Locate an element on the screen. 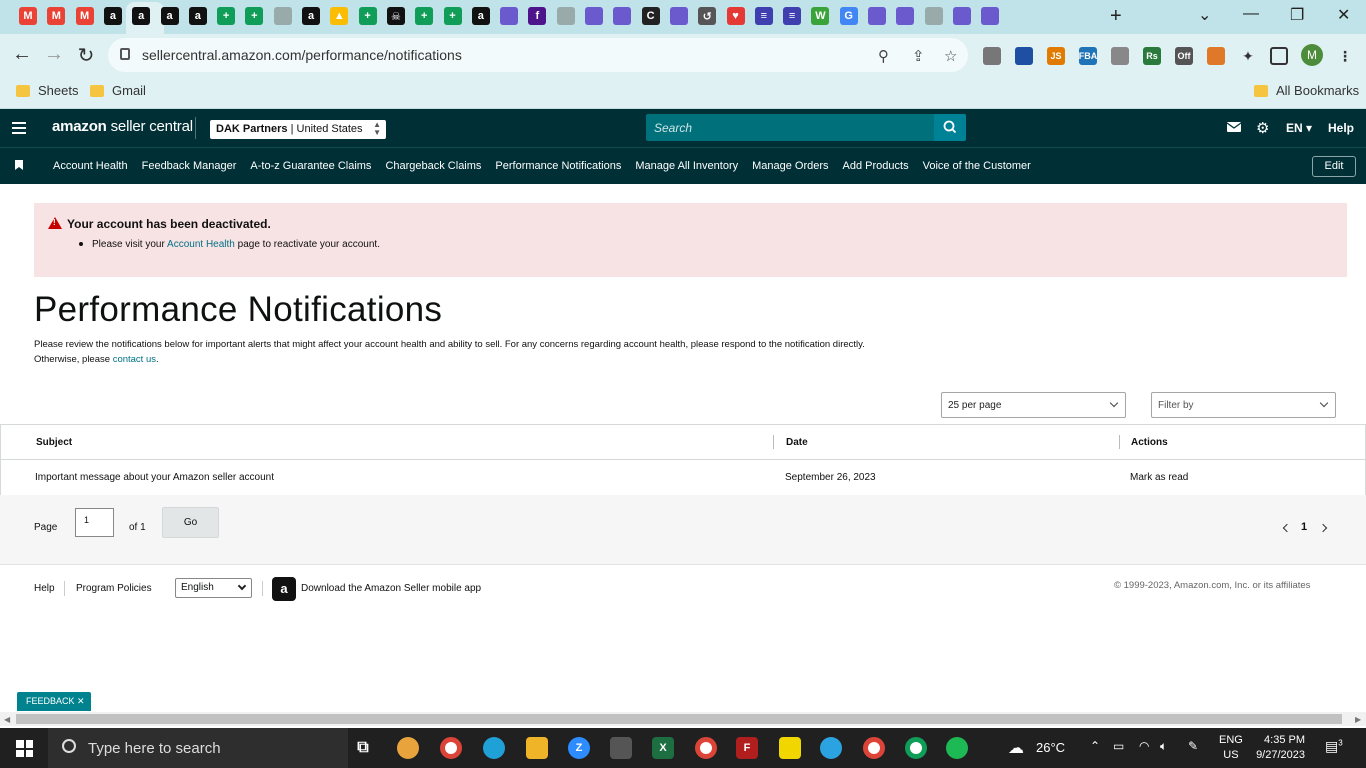 The height and width of the screenshot is (768, 1366). amazon-seller-app-icon: a is located at coordinates (284, 589).